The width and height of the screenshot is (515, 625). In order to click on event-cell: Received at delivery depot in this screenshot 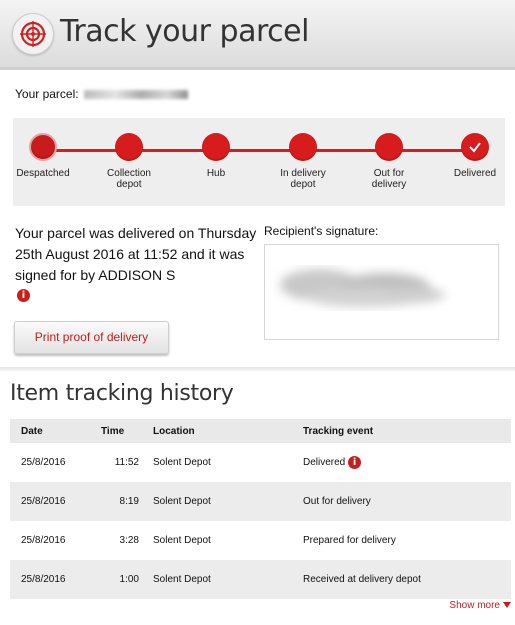, I will do `click(407, 579)`.